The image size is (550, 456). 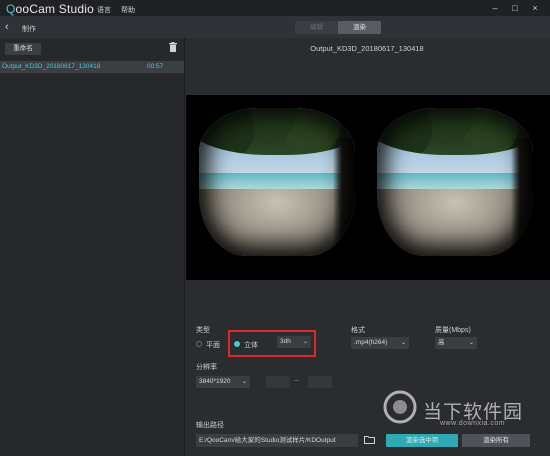 I want to click on format-select: .mp4(h264) ⌄, so click(x=380, y=343).